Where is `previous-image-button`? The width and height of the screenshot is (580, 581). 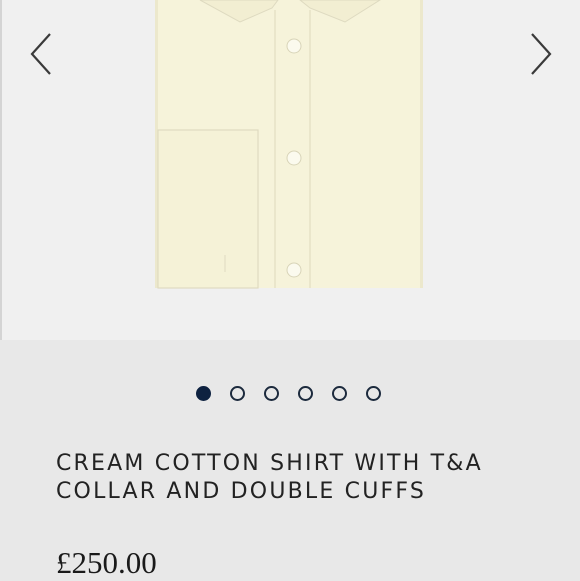 previous-image-button is located at coordinates (42, 54).